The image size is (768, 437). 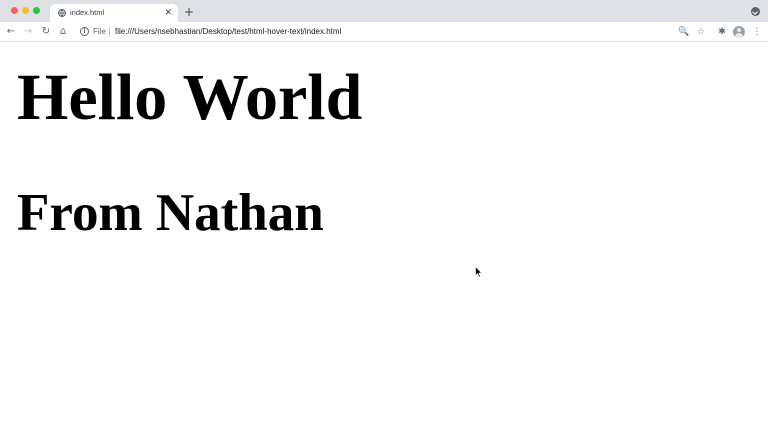 What do you see at coordinates (28, 32) in the screenshot?
I see `forward-icon: →` at bounding box center [28, 32].